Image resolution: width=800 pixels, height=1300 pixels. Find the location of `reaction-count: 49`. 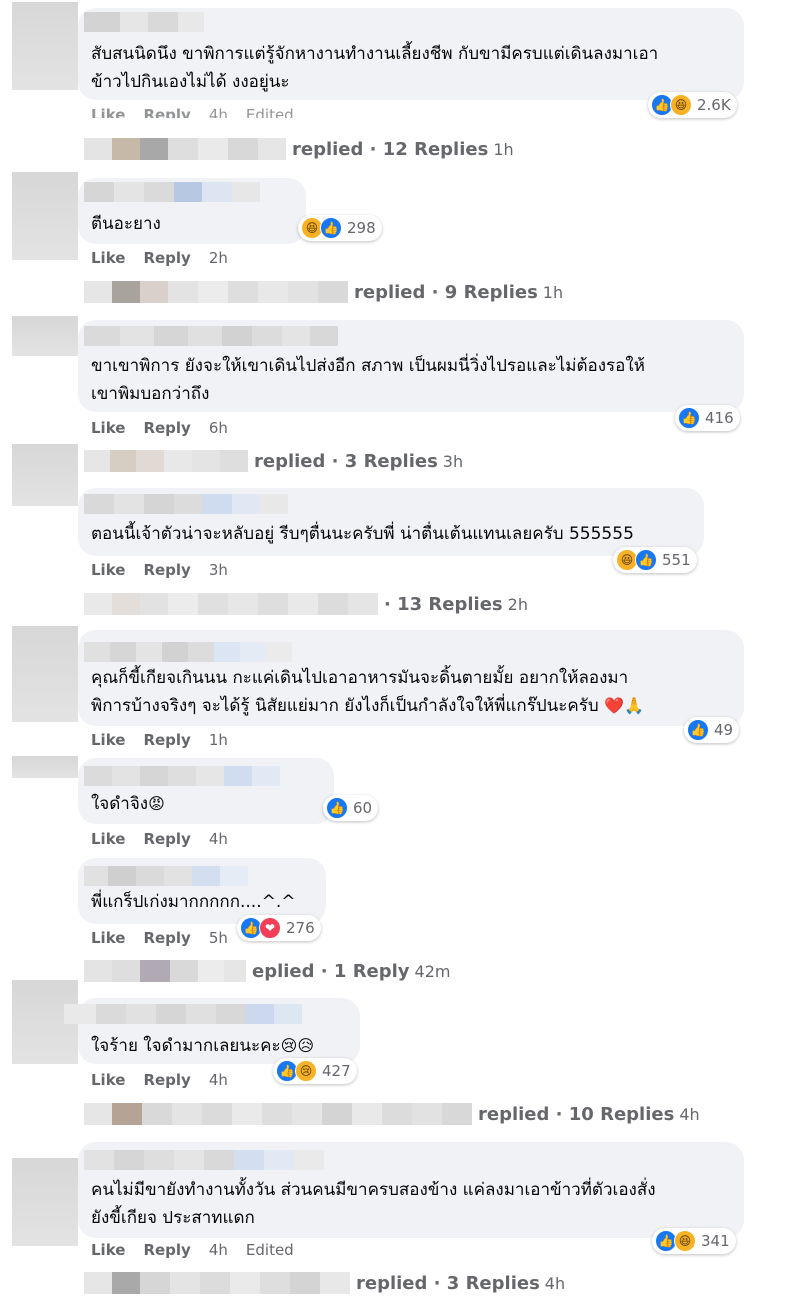

reaction-count: 49 is located at coordinates (724, 730).